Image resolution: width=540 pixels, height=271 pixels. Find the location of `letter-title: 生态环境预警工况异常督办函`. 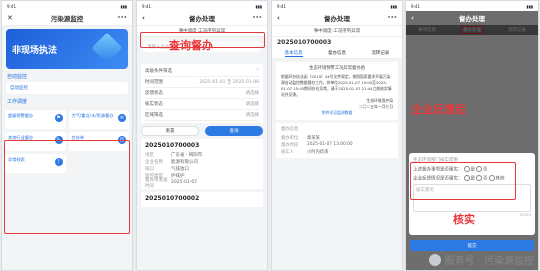

letter-title: 生态环境预警工况异常督办函 is located at coordinates (337, 68).